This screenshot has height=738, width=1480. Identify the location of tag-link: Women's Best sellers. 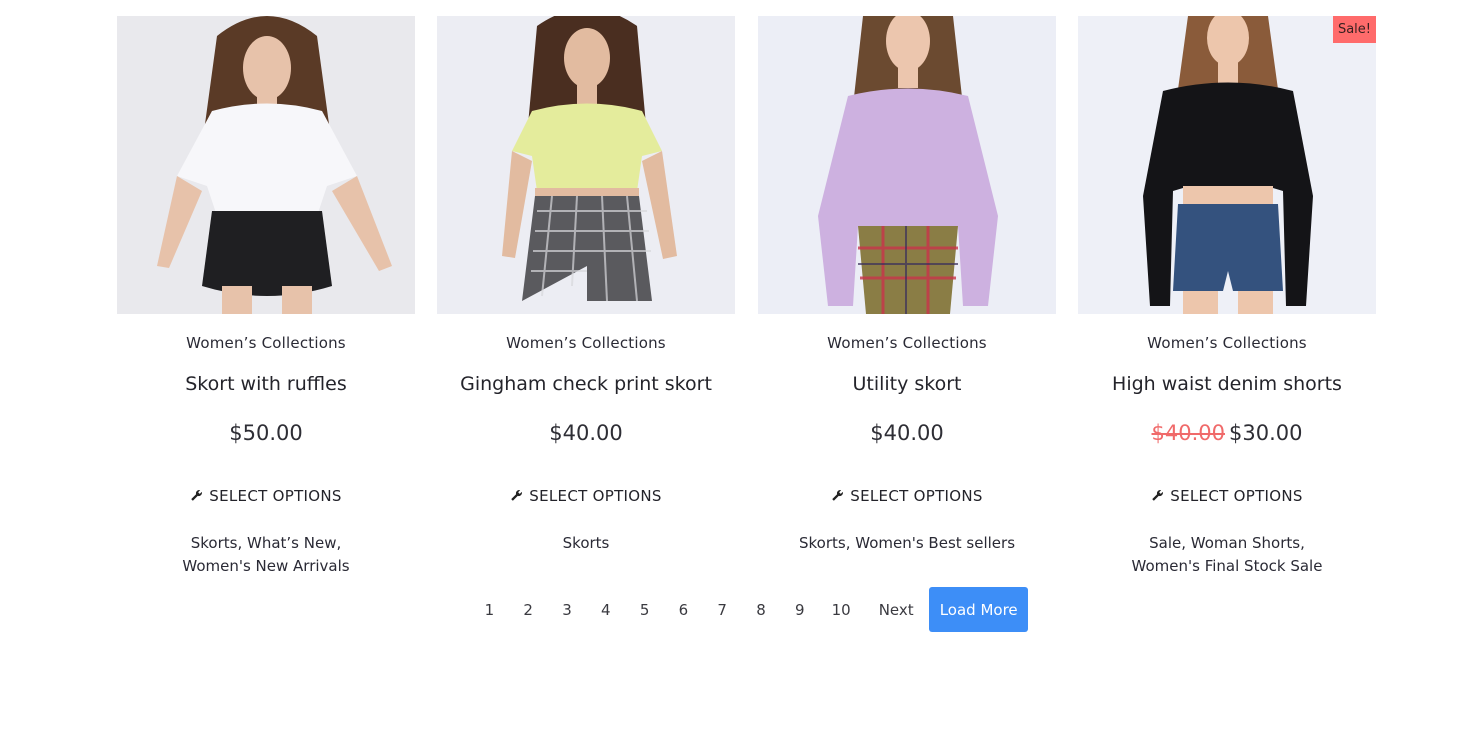
(935, 543).